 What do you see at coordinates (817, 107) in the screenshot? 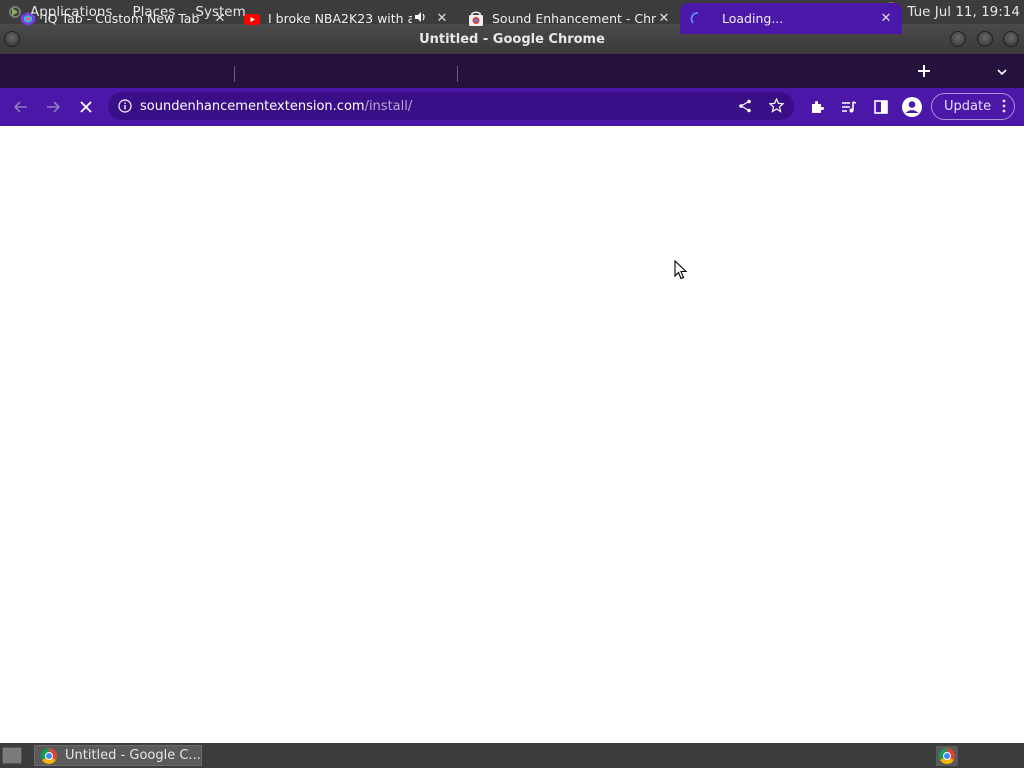
I see `extensions-puzzle-icon` at bounding box center [817, 107].